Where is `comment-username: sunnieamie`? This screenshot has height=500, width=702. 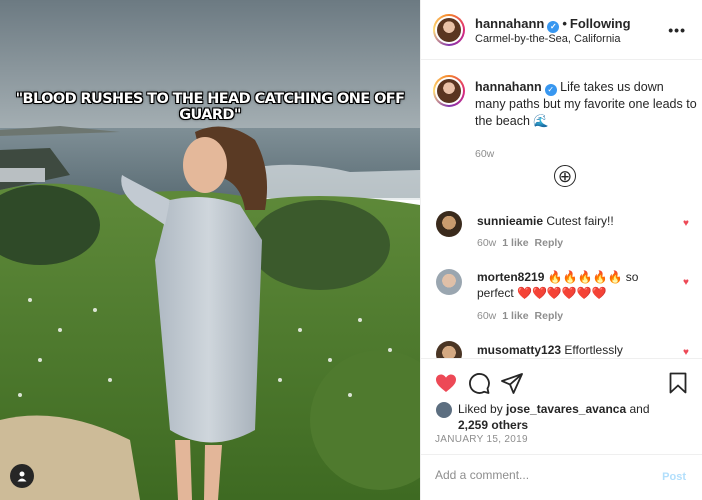
comment-username: sunnieamie is located at coordinates (510, 221).